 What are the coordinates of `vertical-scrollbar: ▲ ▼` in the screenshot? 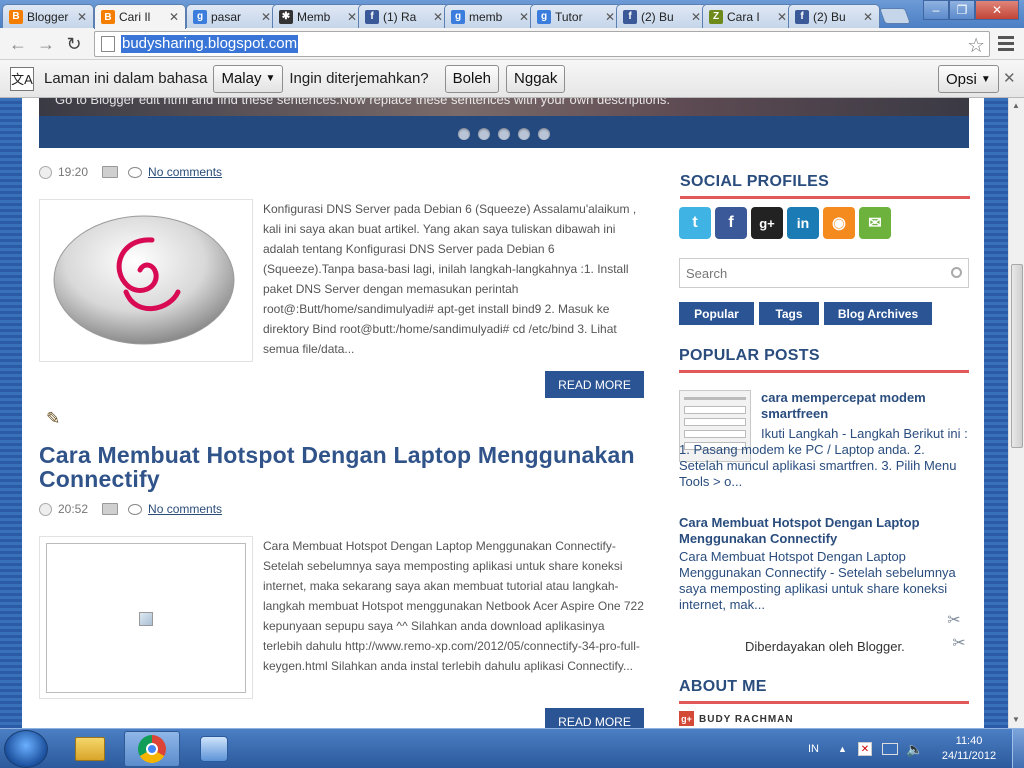 It's located at (1016, 413).